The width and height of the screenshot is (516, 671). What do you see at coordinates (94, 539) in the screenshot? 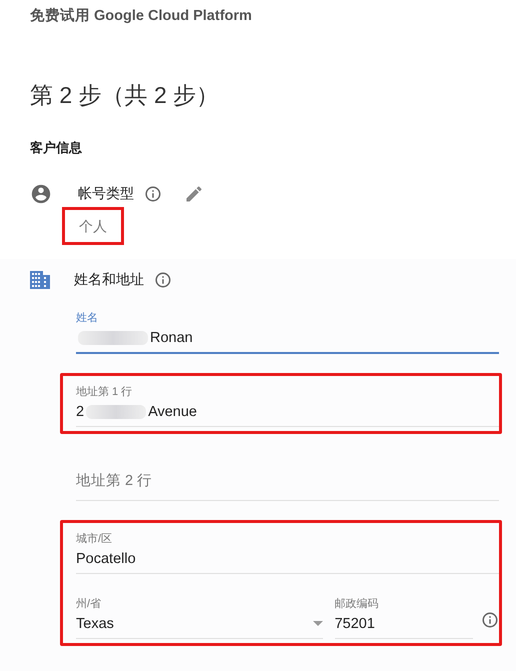
I see `field-label: 城市/区` at bounding box center [94, 539].